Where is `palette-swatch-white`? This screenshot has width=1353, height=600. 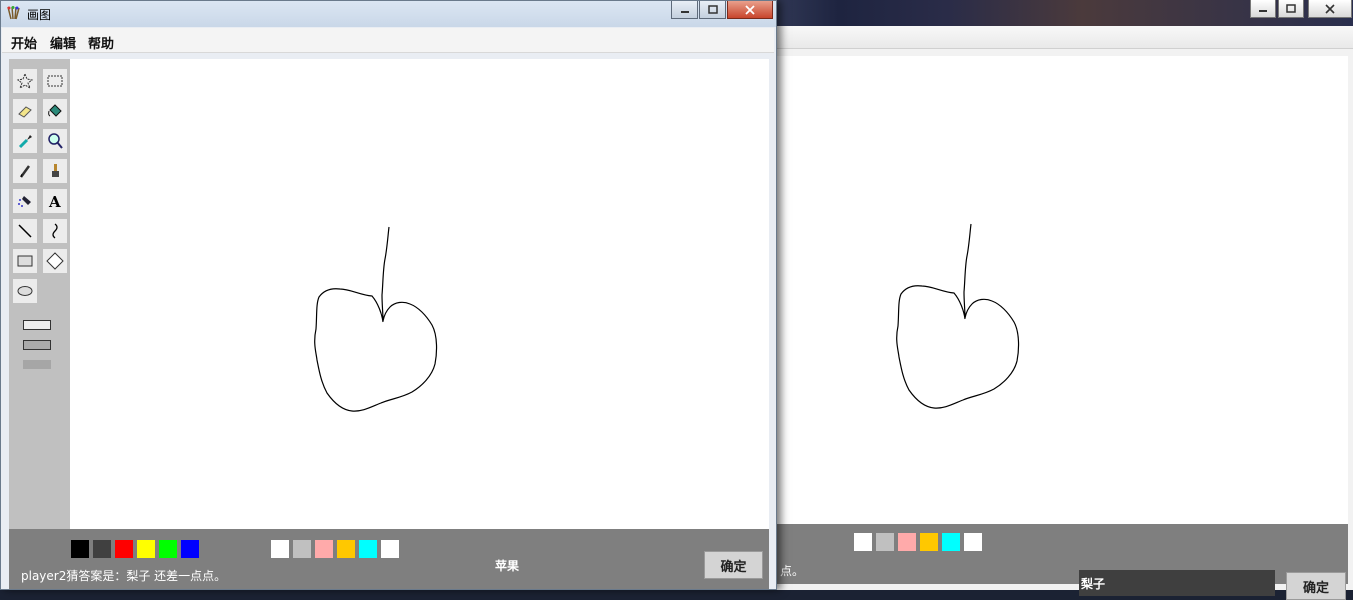 palette-swatch-white is located at coordinates (280, 549).